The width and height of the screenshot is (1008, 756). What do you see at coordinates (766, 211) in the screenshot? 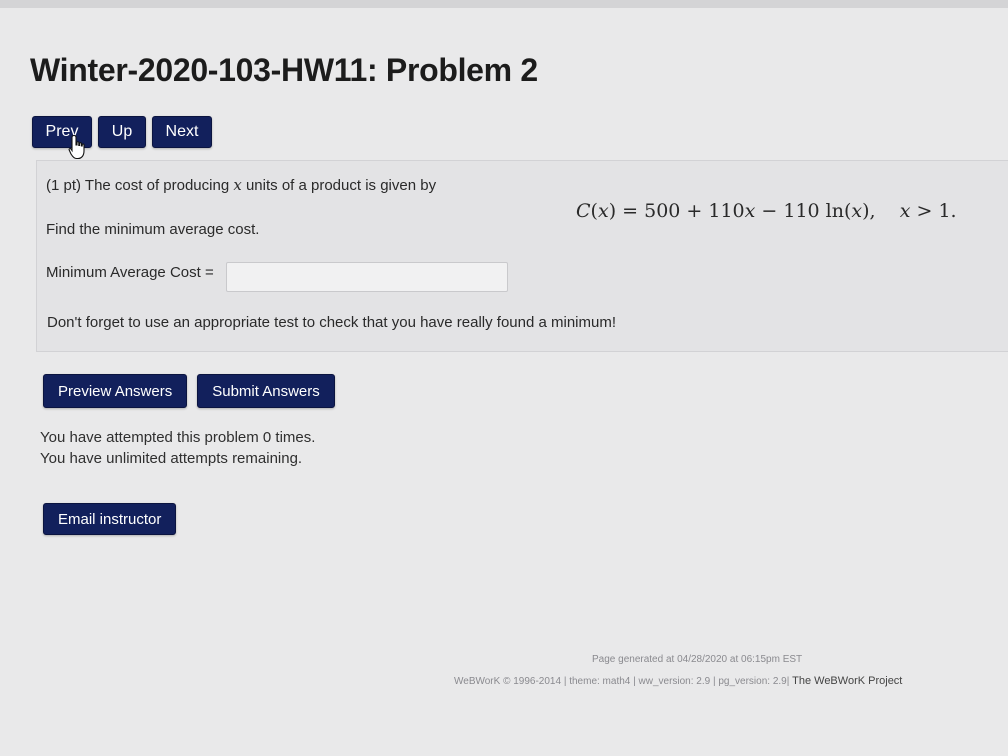
I see `cost-formula: C(x) = 500 + 110x − 110 ln(x), x > 1.` at bounding box center [766, 211].